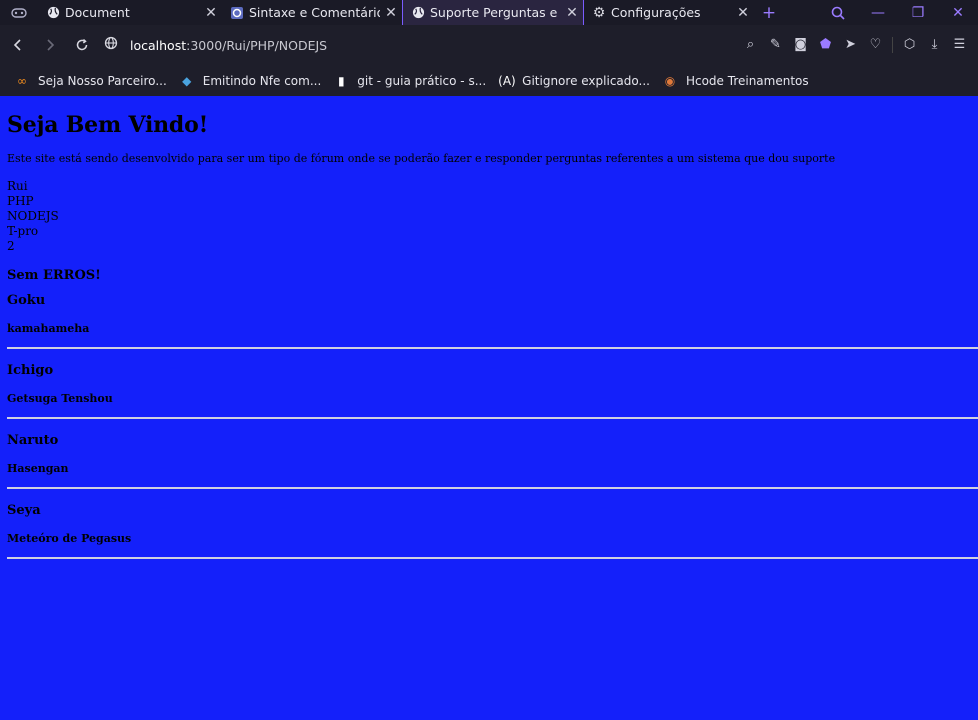 This screenshot has width=978, height=720. Describe the element at coordinates (54, 275) in the screenshot. I see `status-text: Sem ERROS!` at that location.